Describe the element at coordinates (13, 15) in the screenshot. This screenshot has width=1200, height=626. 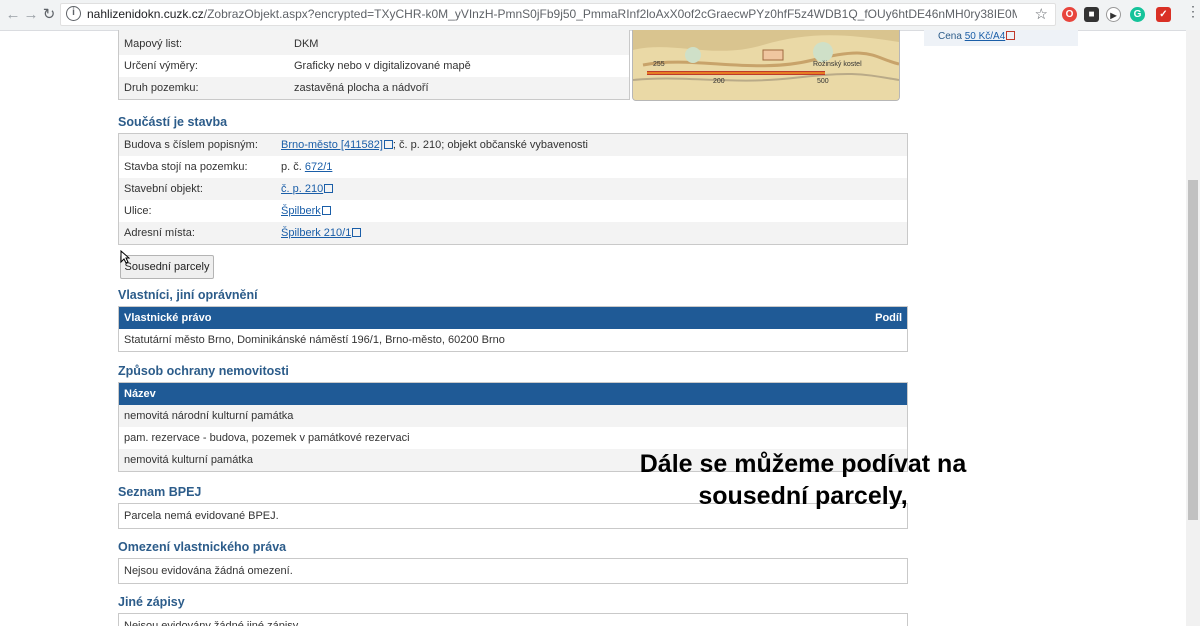
I see `back-icon: ←` at that location.